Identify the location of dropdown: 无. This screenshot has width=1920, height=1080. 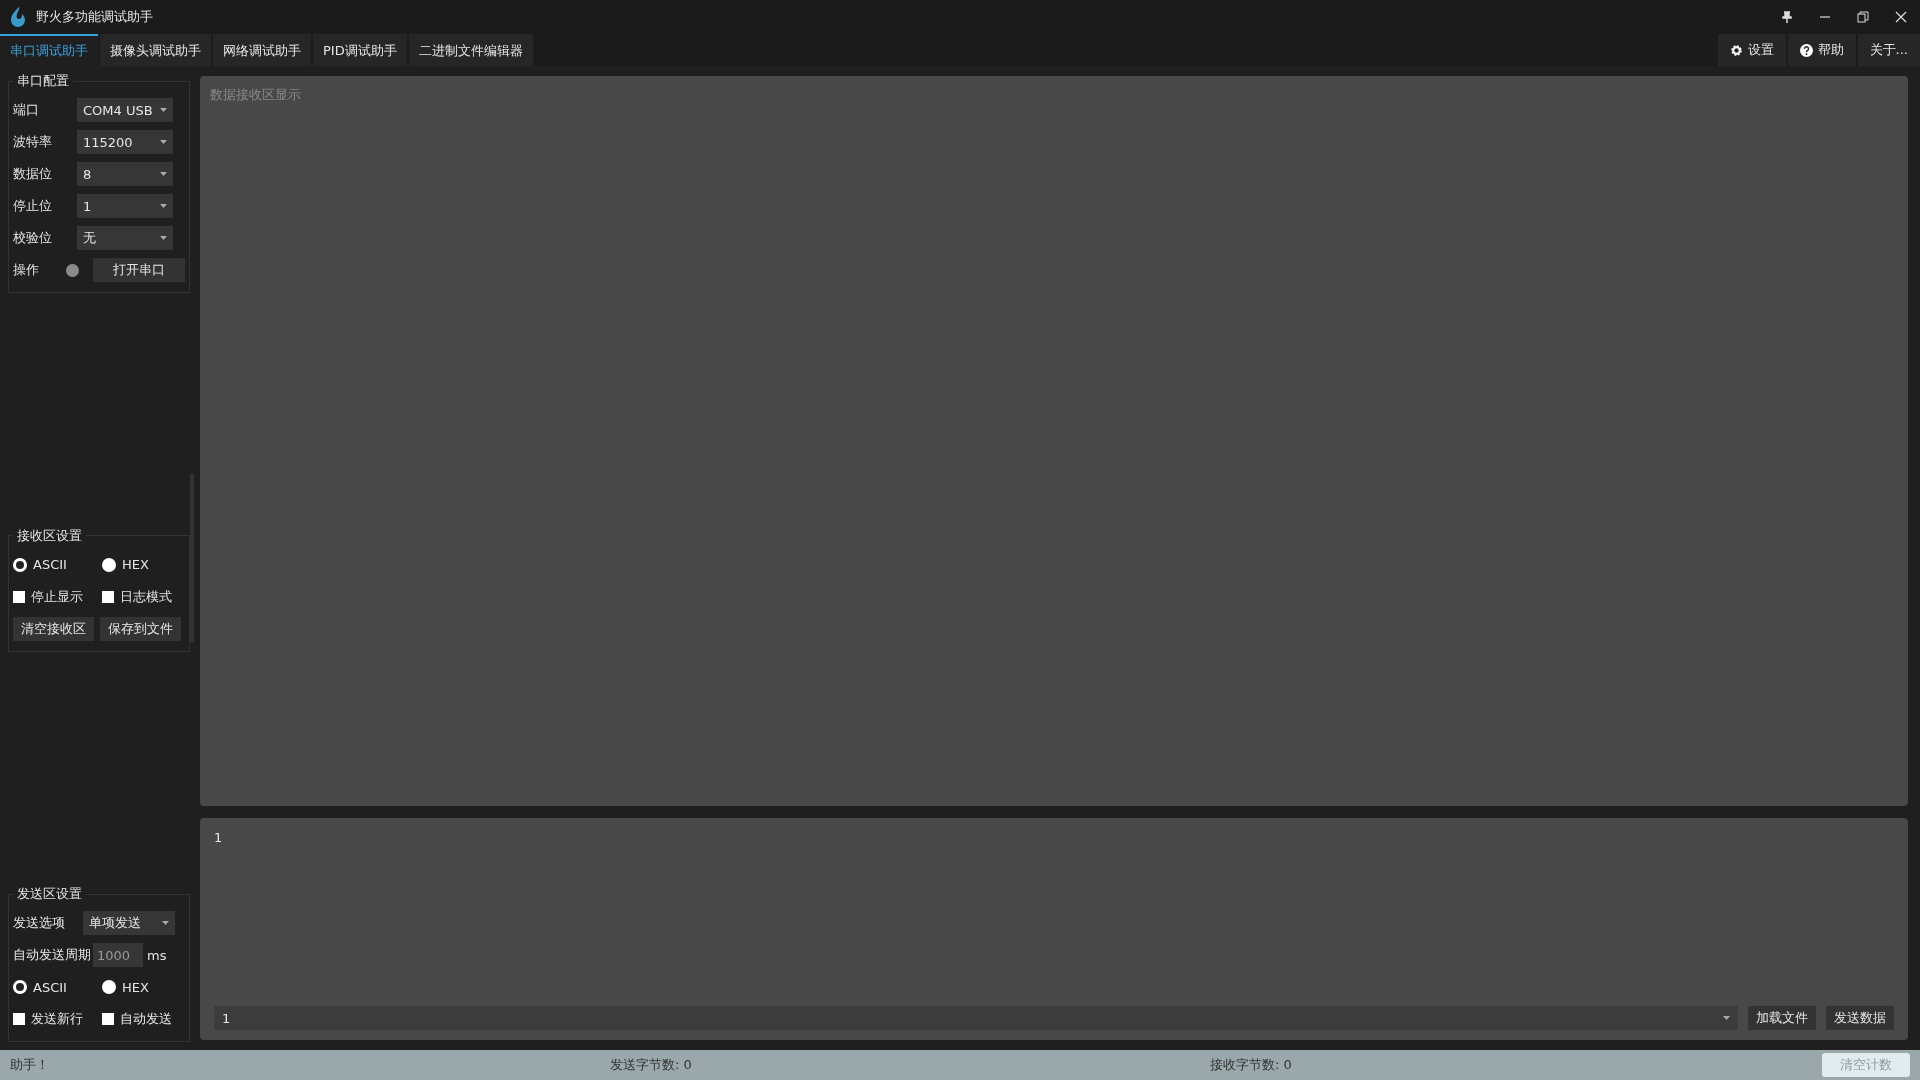
(125, 238).